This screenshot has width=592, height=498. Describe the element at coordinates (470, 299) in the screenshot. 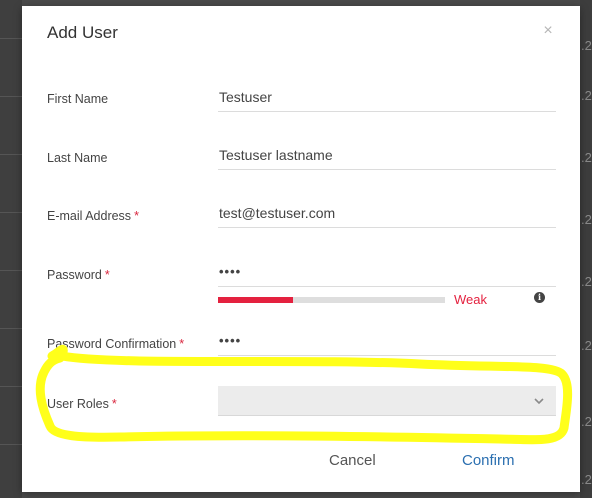

I see `password-strength-label: Weak` at that location.